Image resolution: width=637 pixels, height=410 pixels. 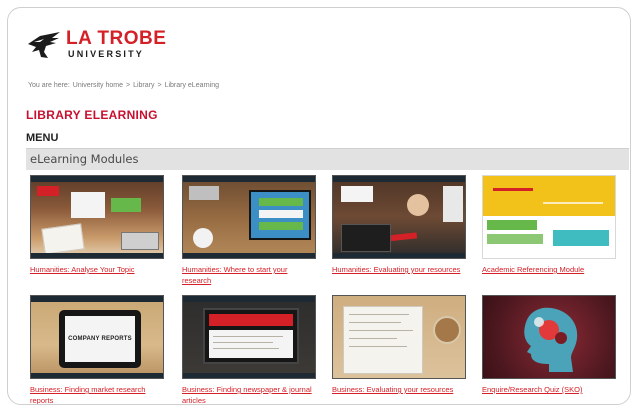 What do you see at coordinates (106, 54) in the screenshot?
I see `logo-subtitle: UNIVERSITY` at bounding box center [106, 54].